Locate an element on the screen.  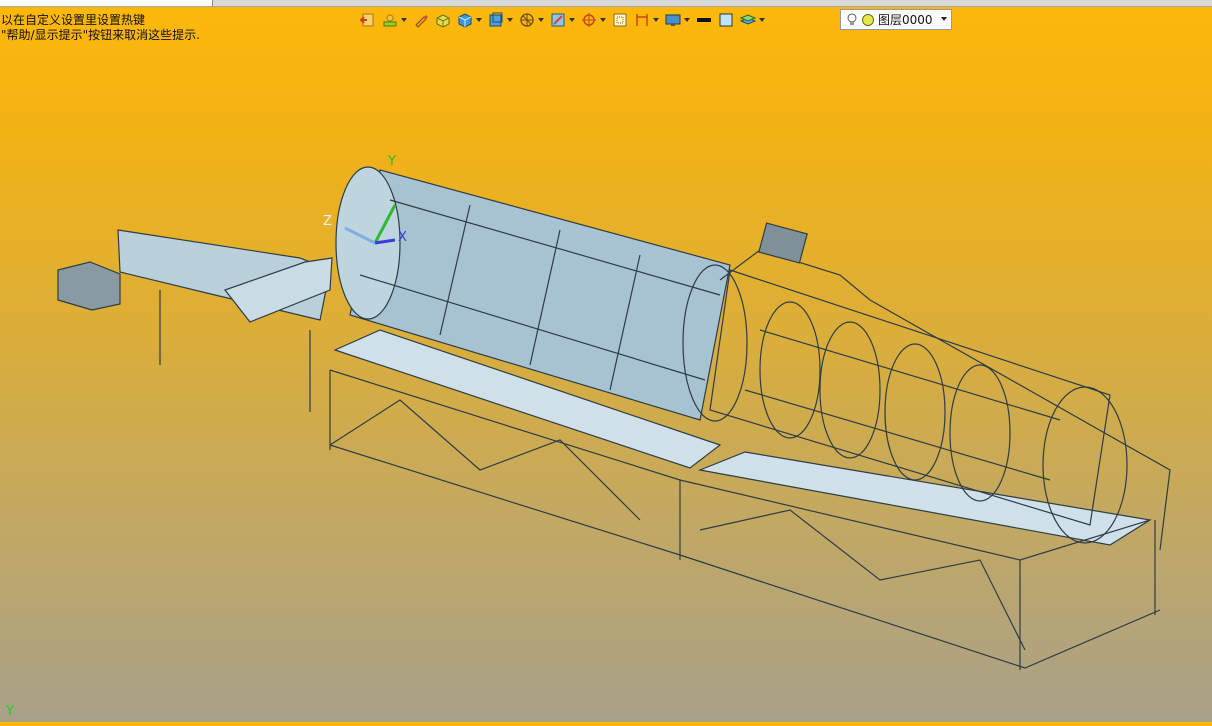
solid-box-icon is located at coordinates (443, 21).